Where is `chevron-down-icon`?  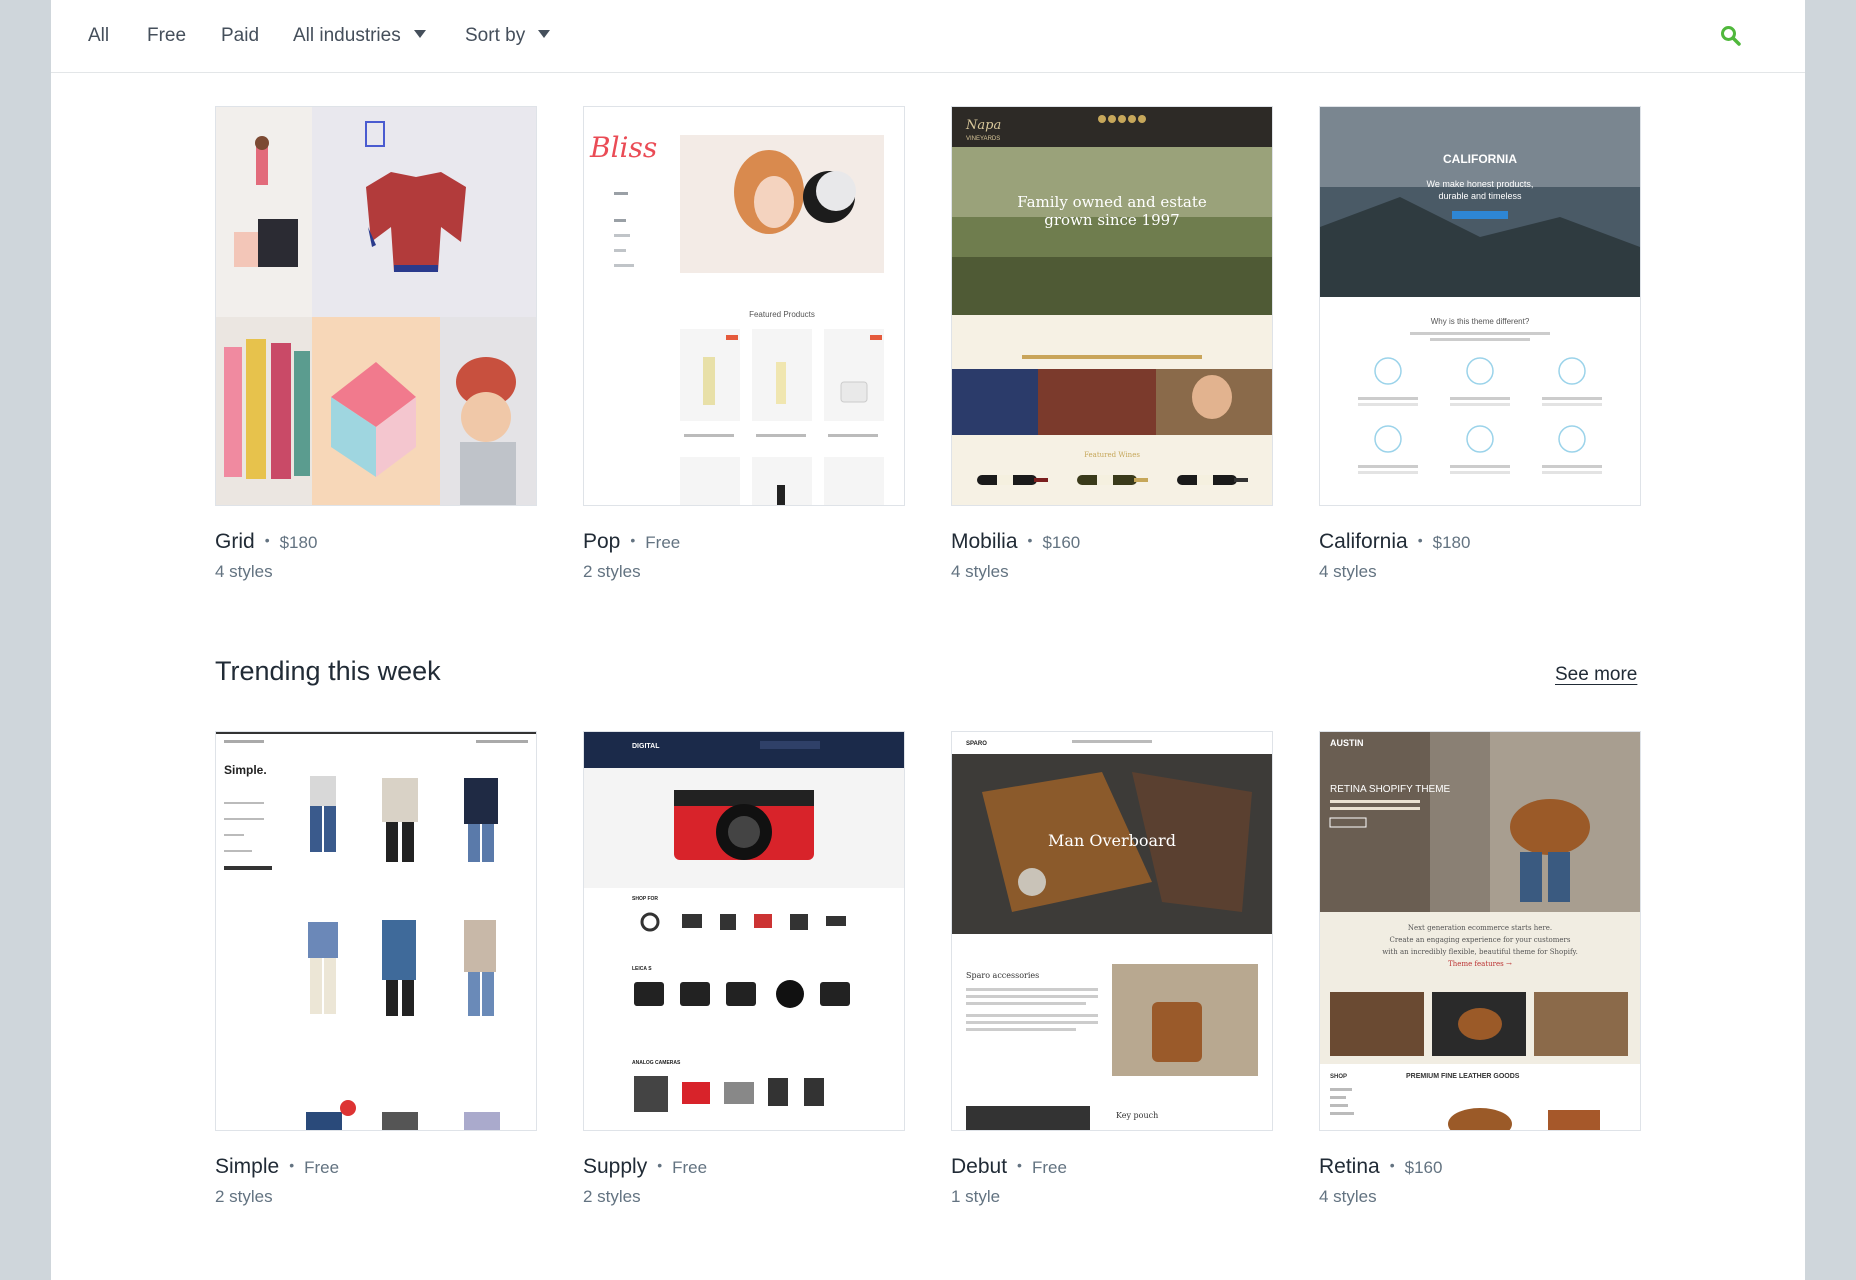
chevron-down-icon is located at coordinates (544, 34).